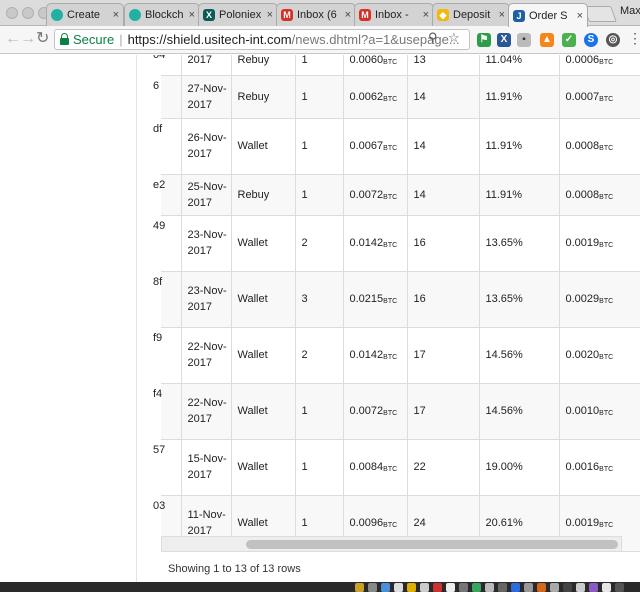  What do you see at coordinates (42, 39) in the screenshot?
I see `reload-icon: ↻` at bounding box center [42, 39].